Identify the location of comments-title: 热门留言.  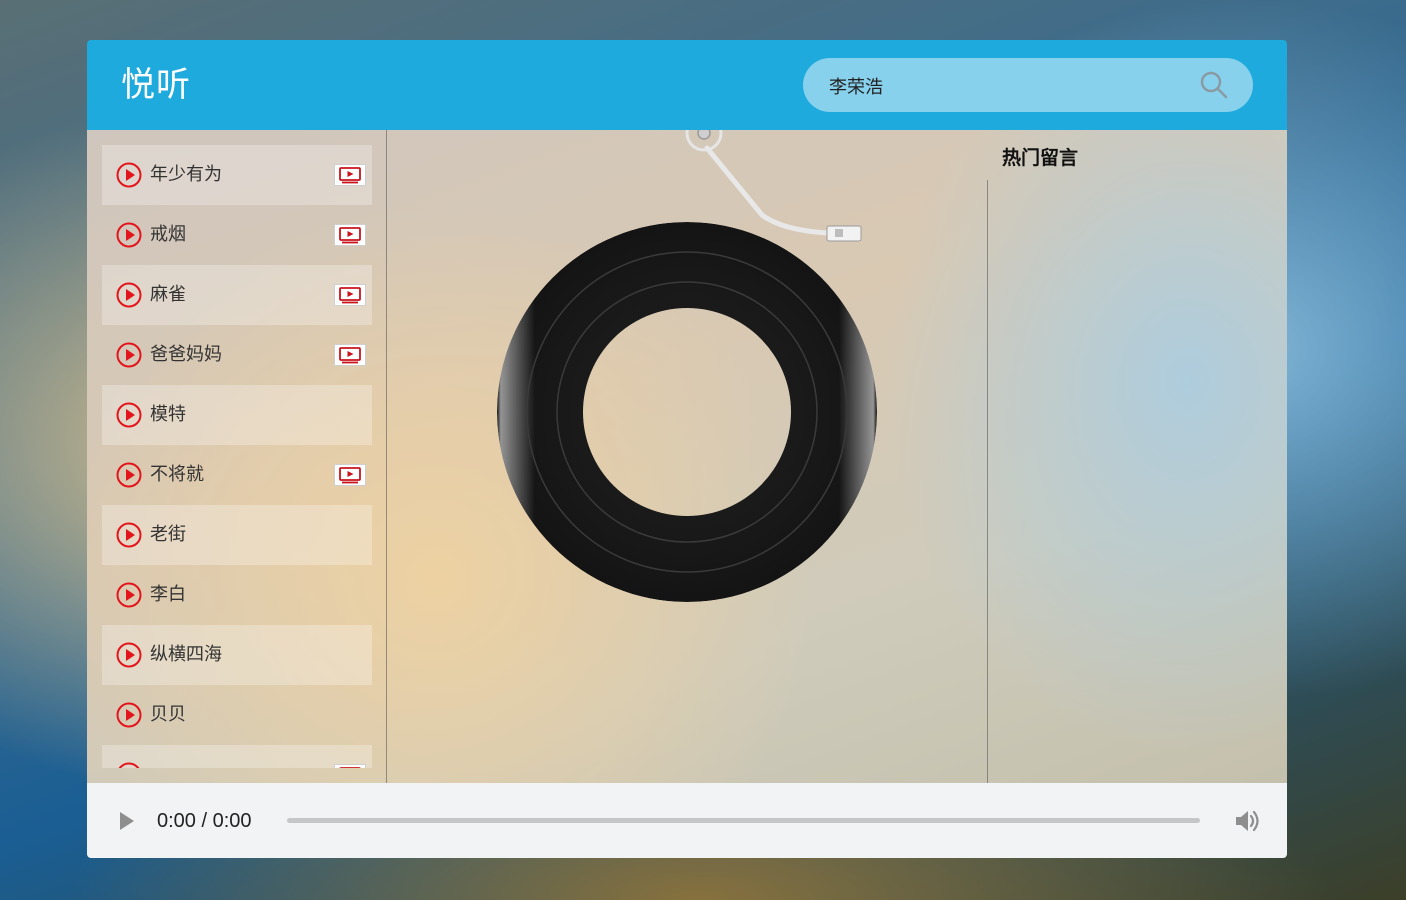
(1040, 158).